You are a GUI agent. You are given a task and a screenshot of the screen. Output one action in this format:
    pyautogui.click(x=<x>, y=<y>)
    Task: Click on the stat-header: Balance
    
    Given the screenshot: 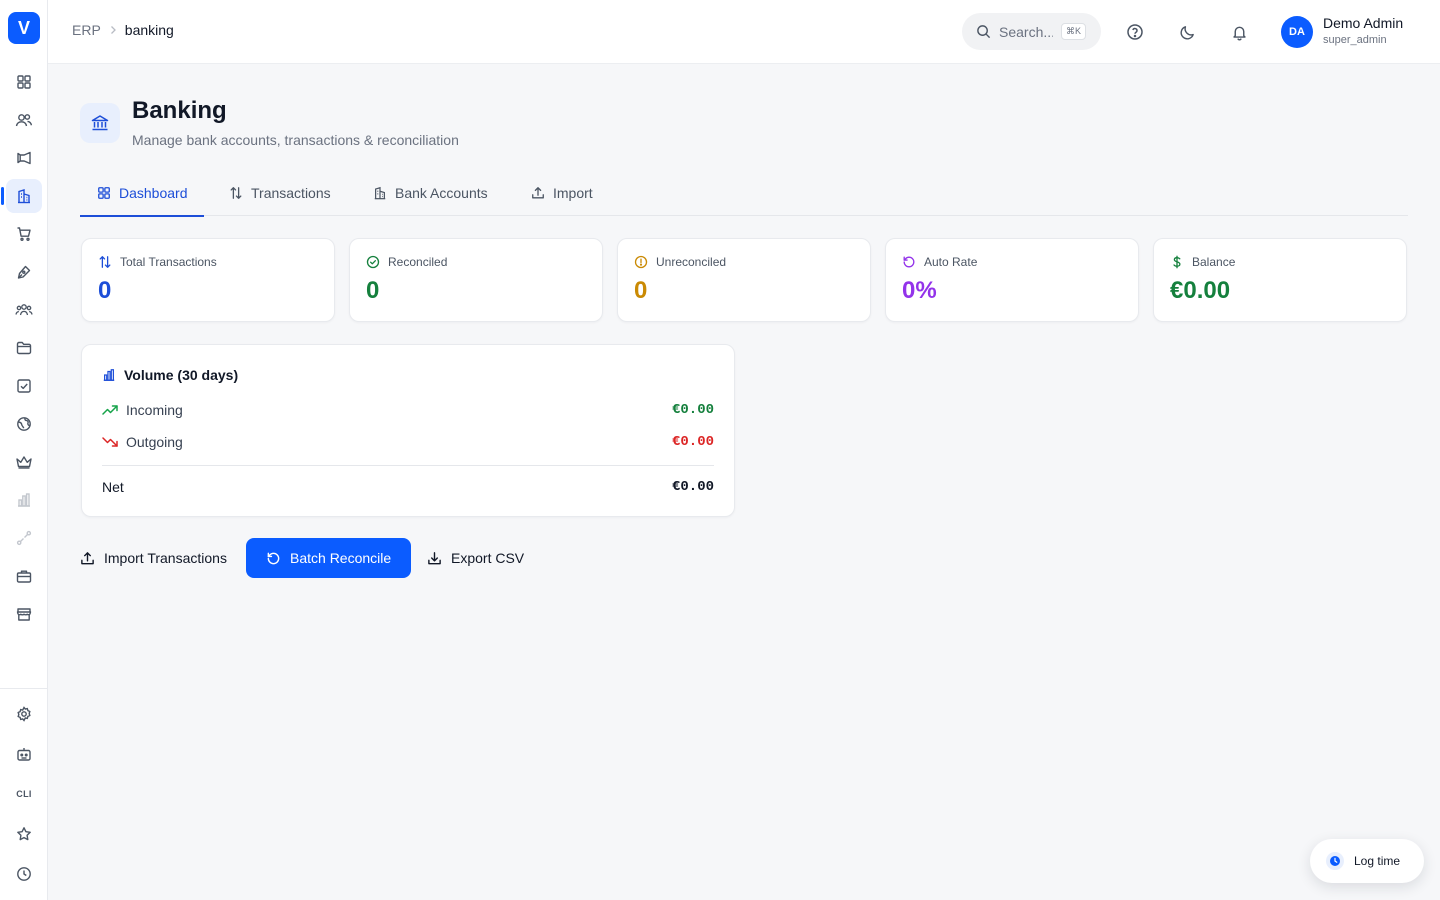 What is the action you would take?
    pyautogui.click(x=1202, y=262)
    